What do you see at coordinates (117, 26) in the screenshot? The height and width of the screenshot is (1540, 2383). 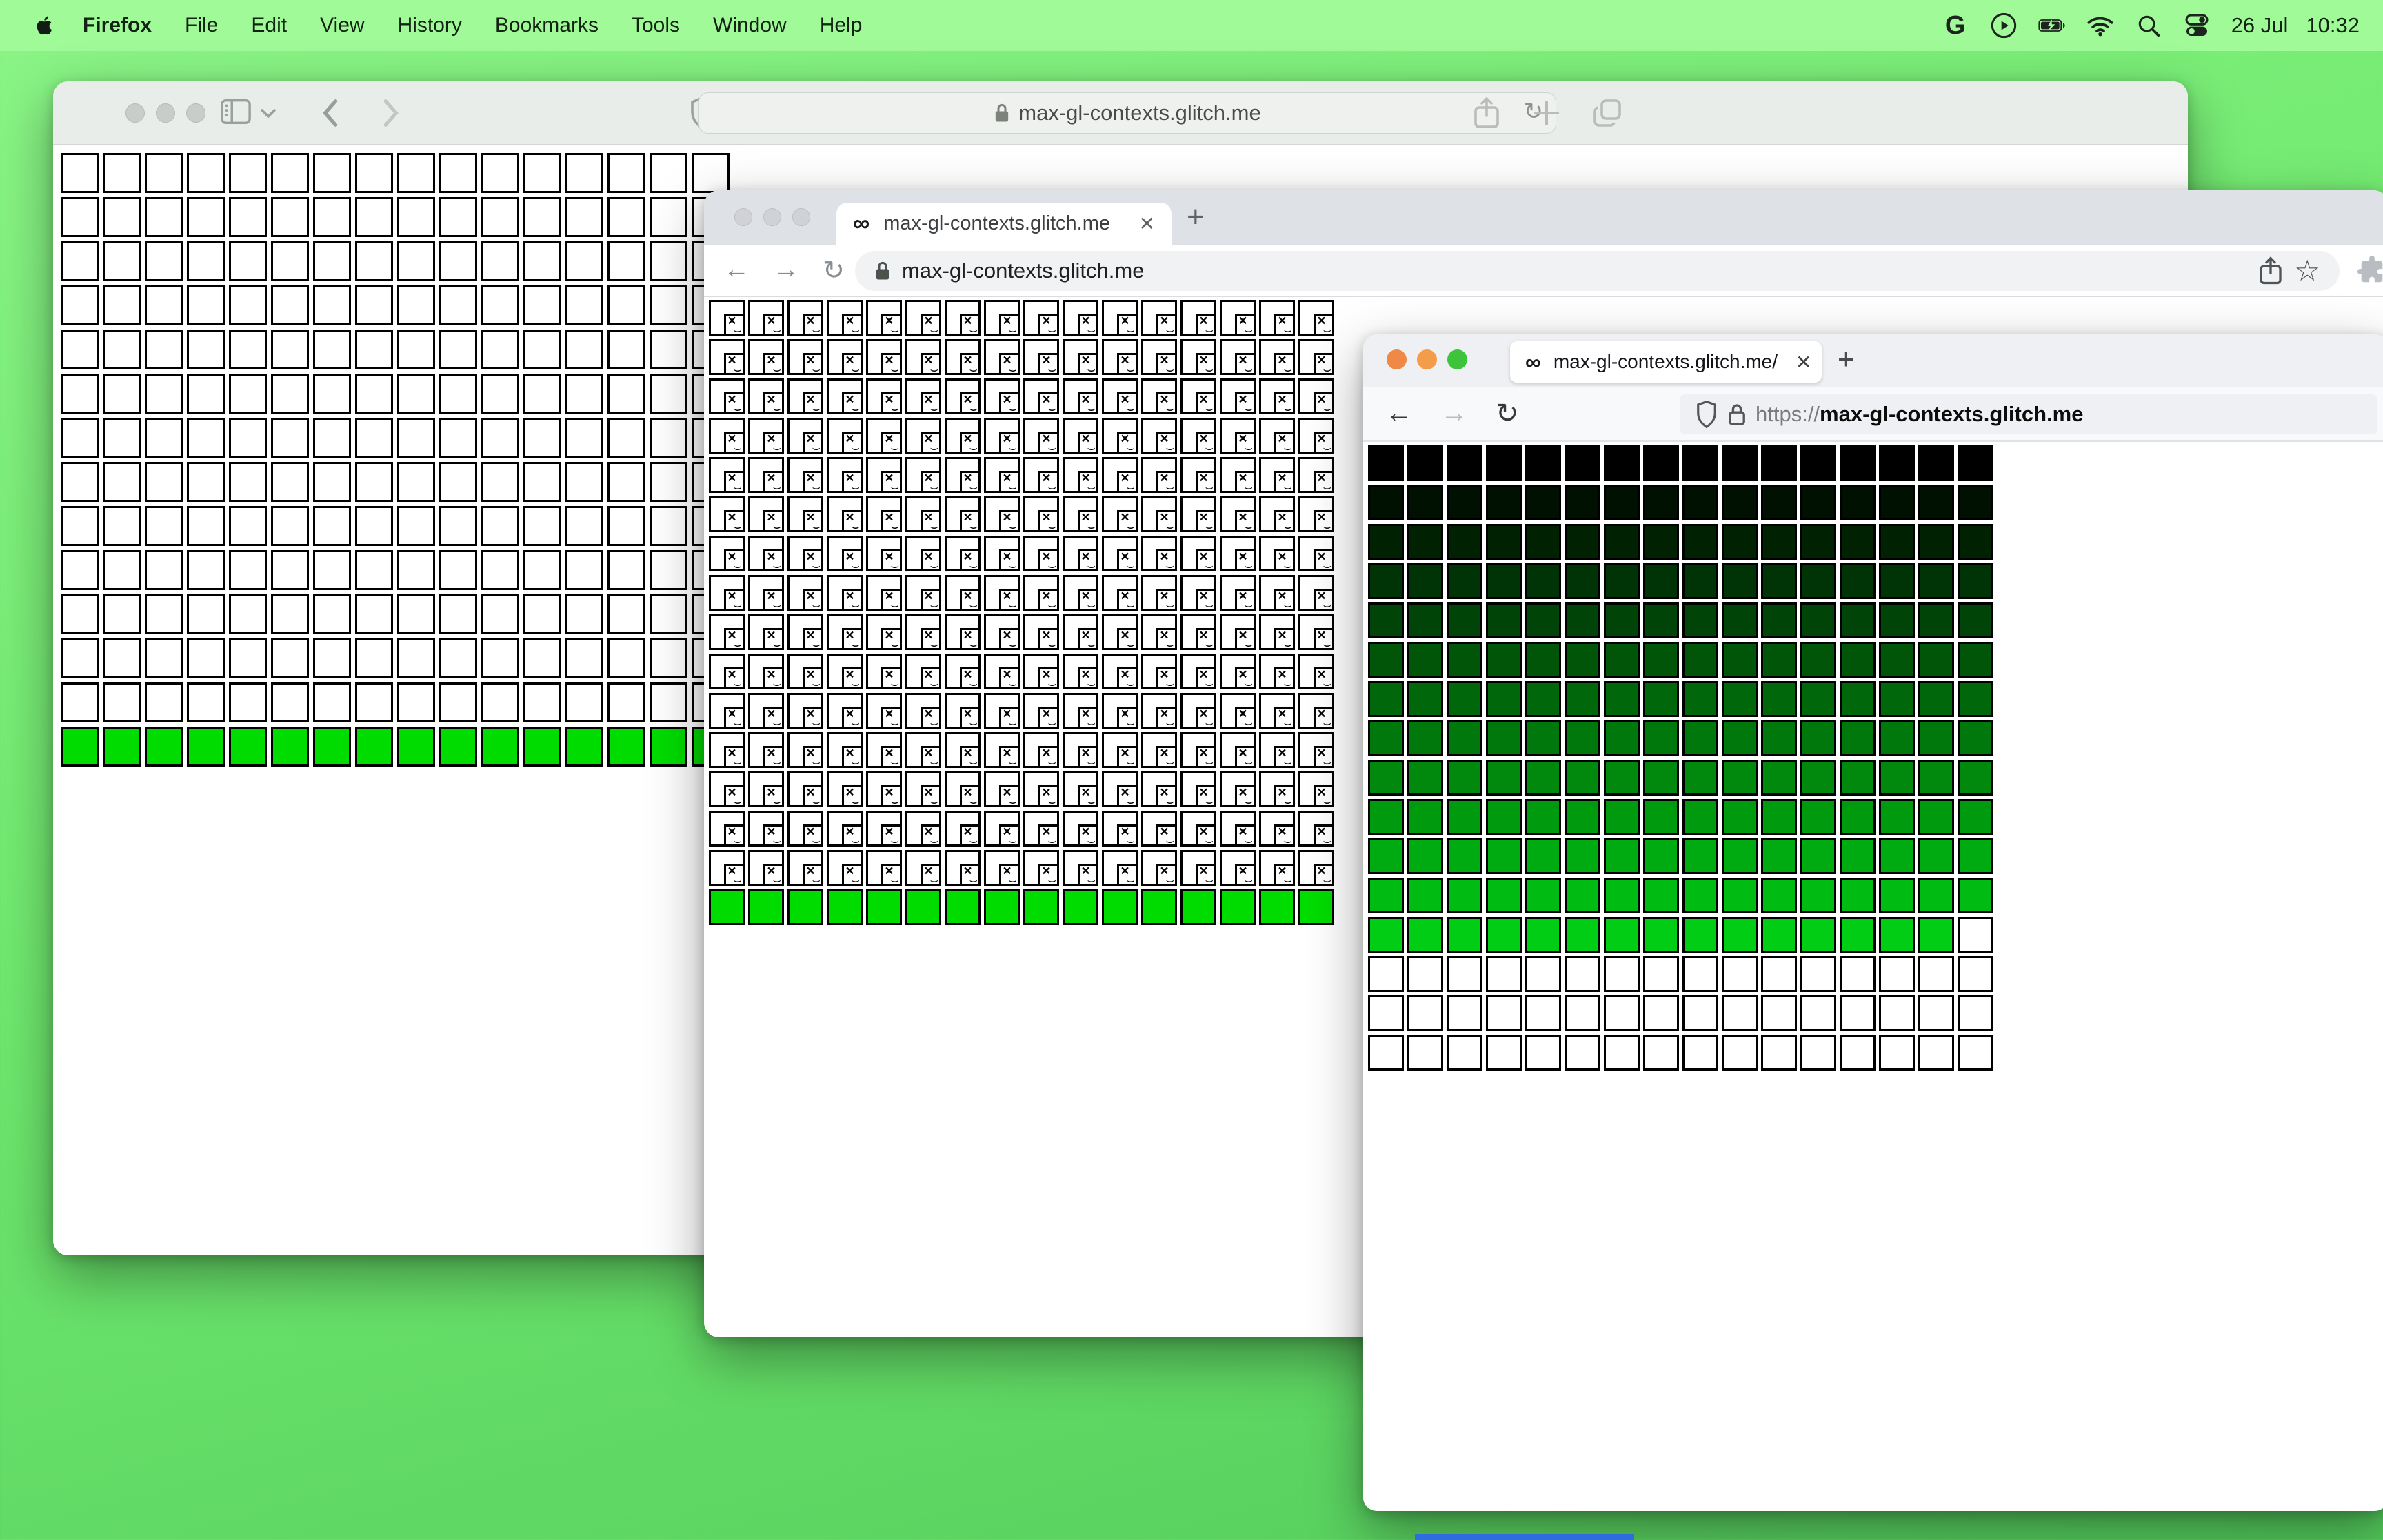 I see `menu-item-firefox: Firefox` at bounding box center [117, 26].